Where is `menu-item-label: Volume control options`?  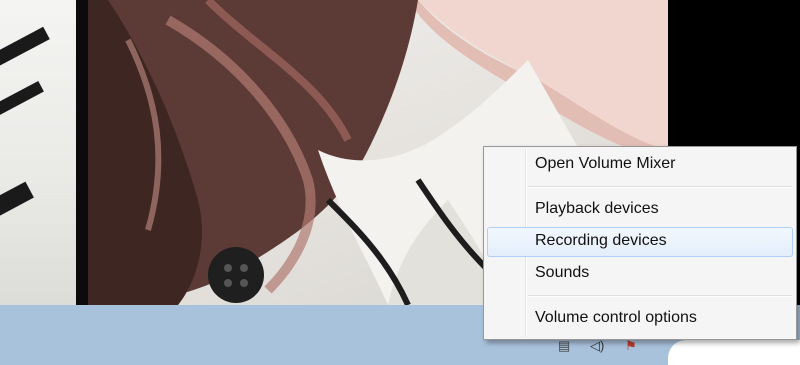
menu-item-label: Volume control options is located at coordinates (616, 317).